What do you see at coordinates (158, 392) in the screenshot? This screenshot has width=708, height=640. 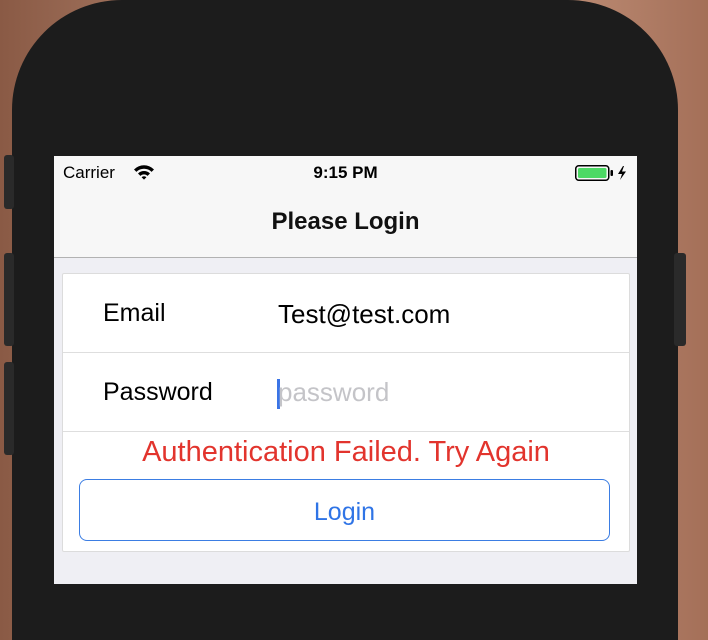 I see `password-label: Password` at bounding box center [158, 392].